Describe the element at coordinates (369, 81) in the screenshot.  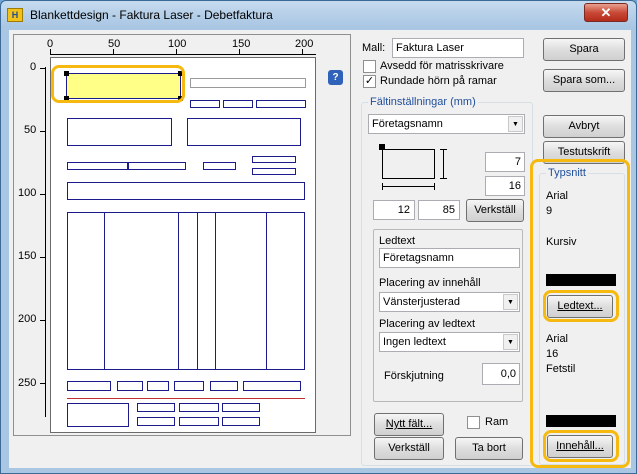
I see `rounded-corners-checkbox: ✓` at that location.